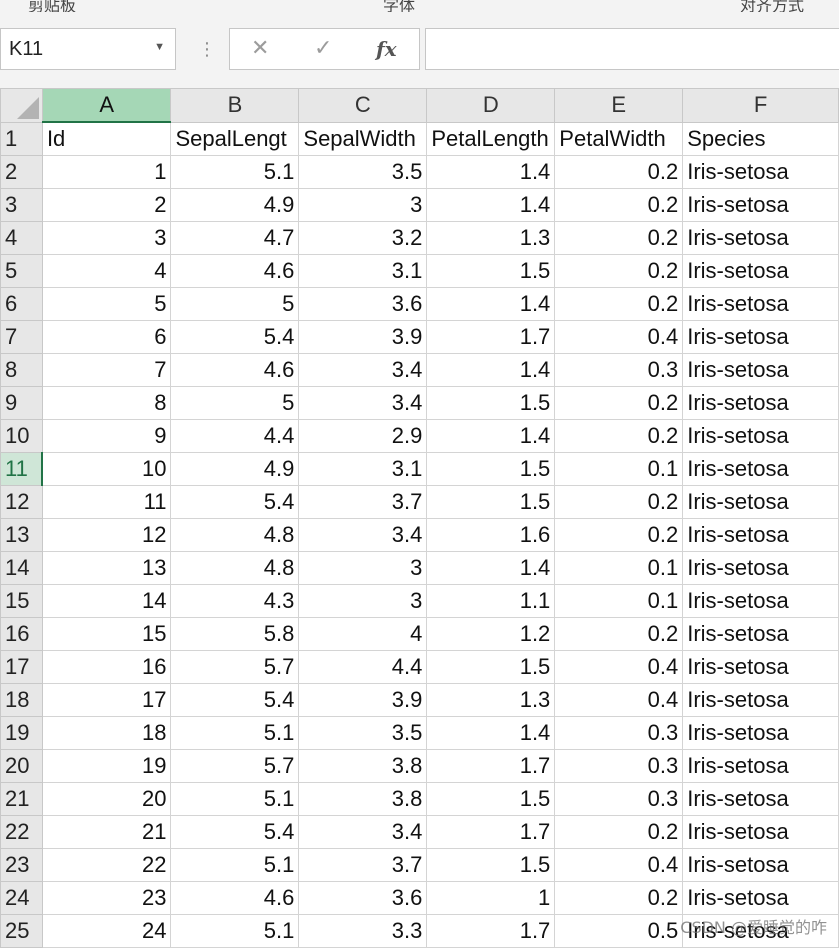  What do you see at coordinates (363, 138) in the screenshot?
I see `cell-c1: SepalWidth` at bounding box center [363, 138].